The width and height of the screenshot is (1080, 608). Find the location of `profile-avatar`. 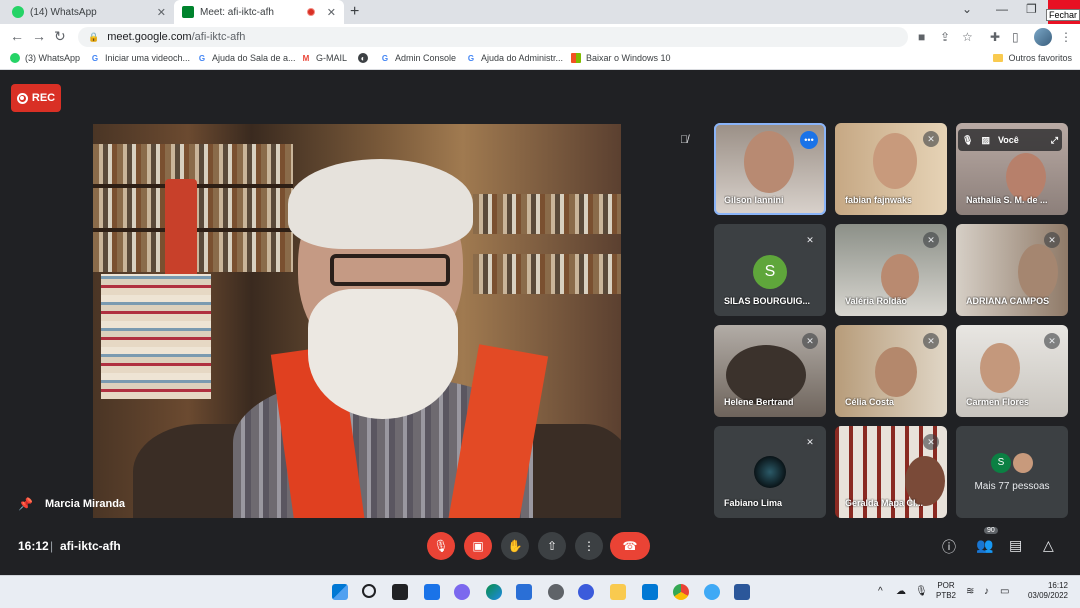

profile-avatar is located at coordinates (1043, 37).